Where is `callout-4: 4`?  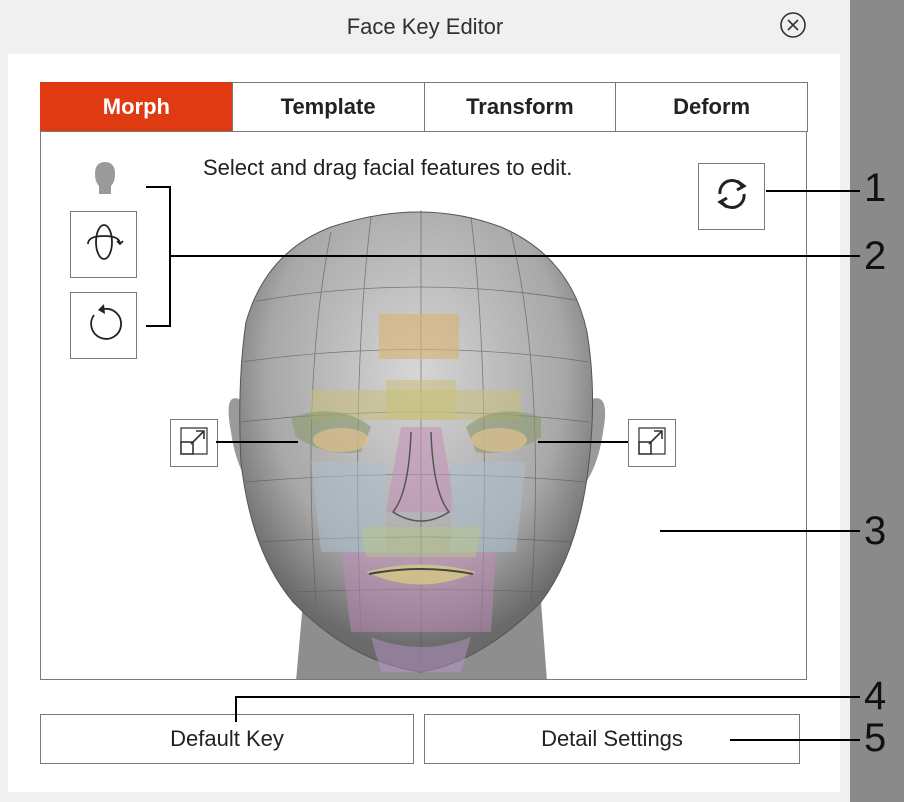
callout-4: 4 is located at coordinates (875, 696).